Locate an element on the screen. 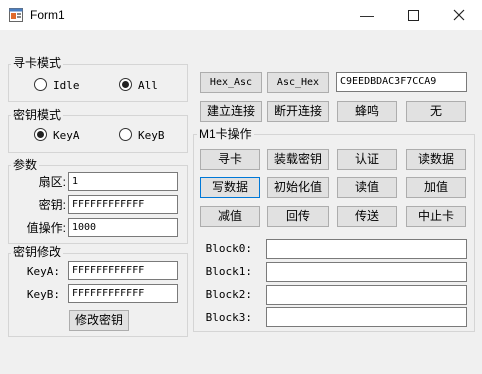 The height and width of the screenshot is (374, 482). block0-label: Block0: is located at coordinates (228, 248).